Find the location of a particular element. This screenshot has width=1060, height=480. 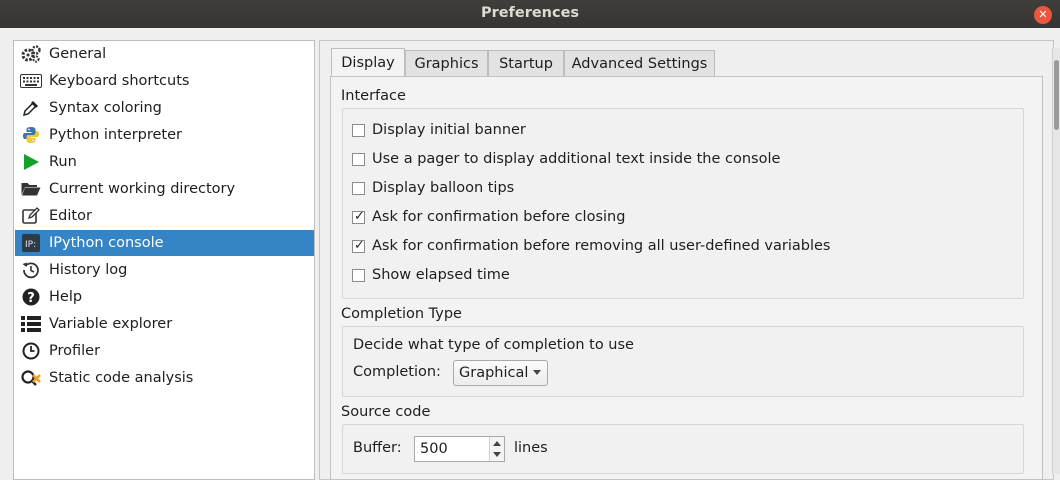

eyedropper-icon is located at coordinates (31, 108).